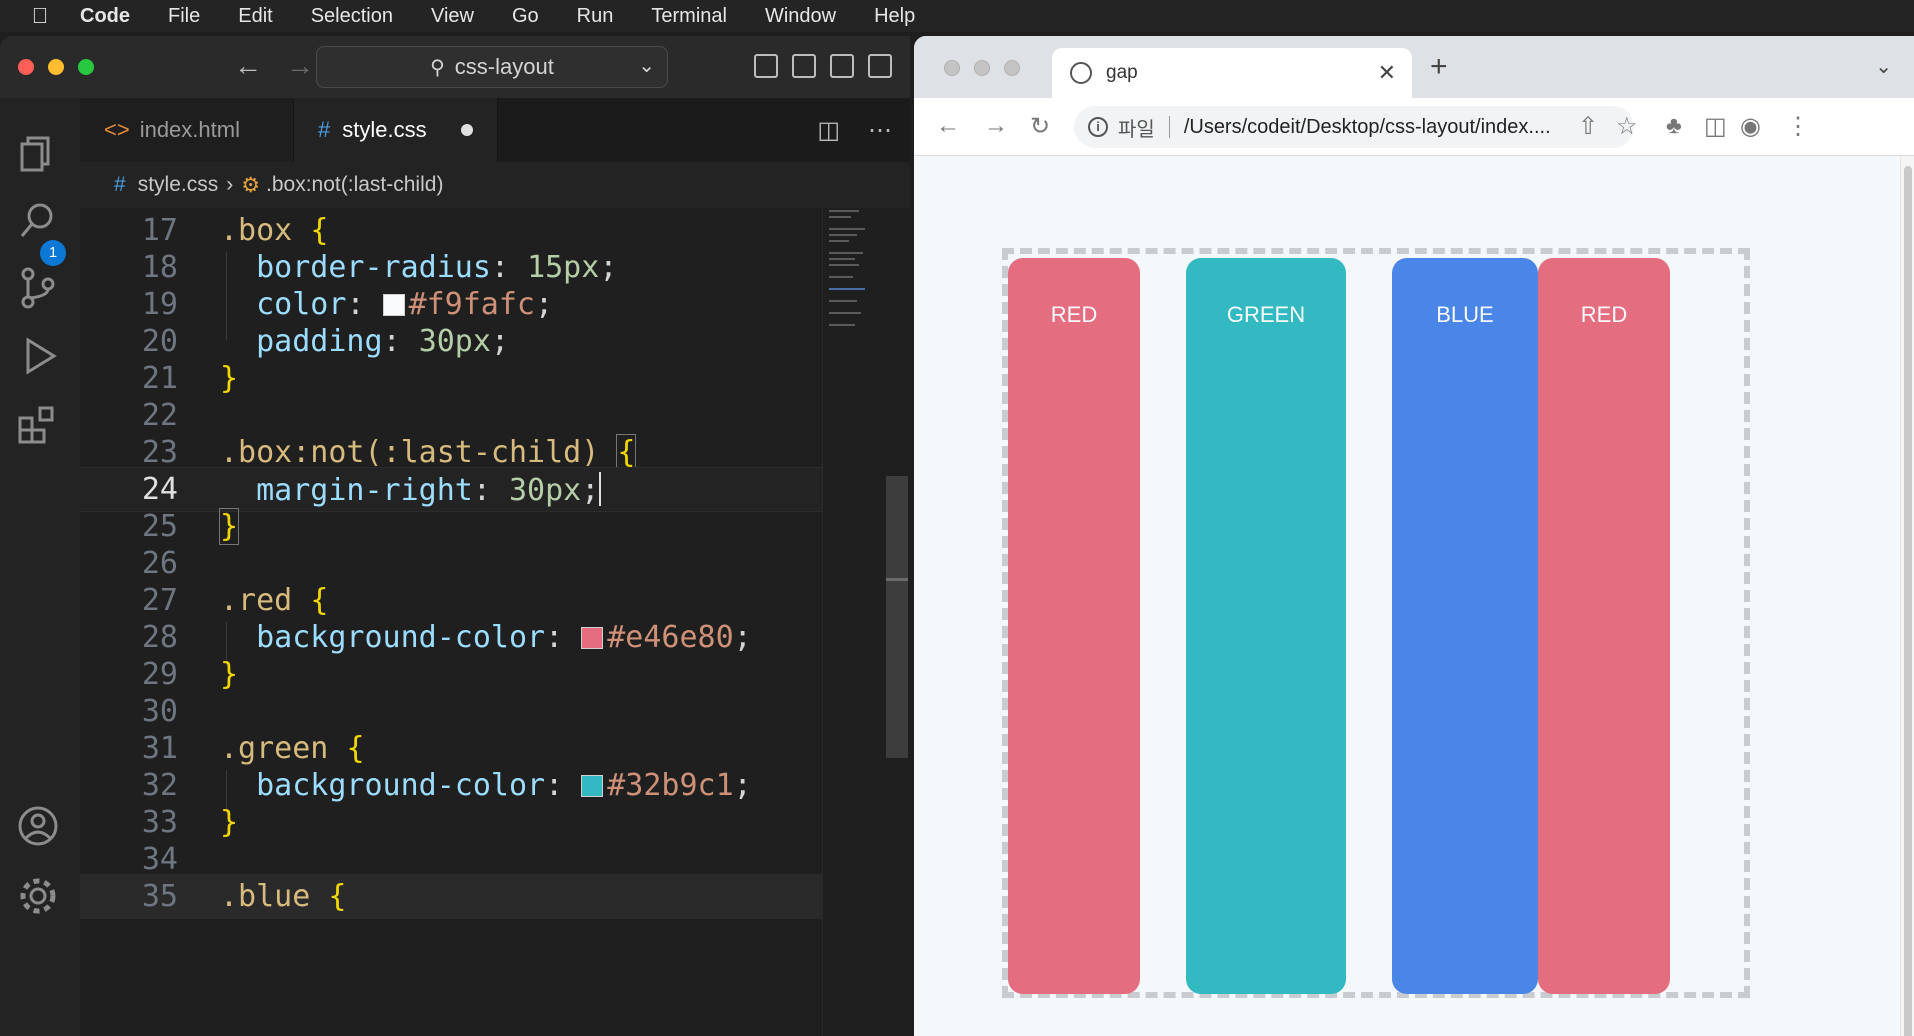 Image resolution: width=1914 pixels, height=1036 pixels. Describe the element at coordinates (689, 16) in the screenshot. I see `menu-terminal: Terminal` at that location.